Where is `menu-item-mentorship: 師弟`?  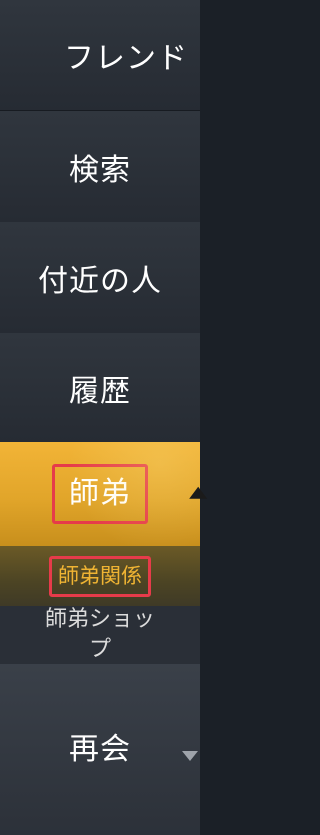
menu-item-mentorship: 師弟 is located at coordinates (104, 494).